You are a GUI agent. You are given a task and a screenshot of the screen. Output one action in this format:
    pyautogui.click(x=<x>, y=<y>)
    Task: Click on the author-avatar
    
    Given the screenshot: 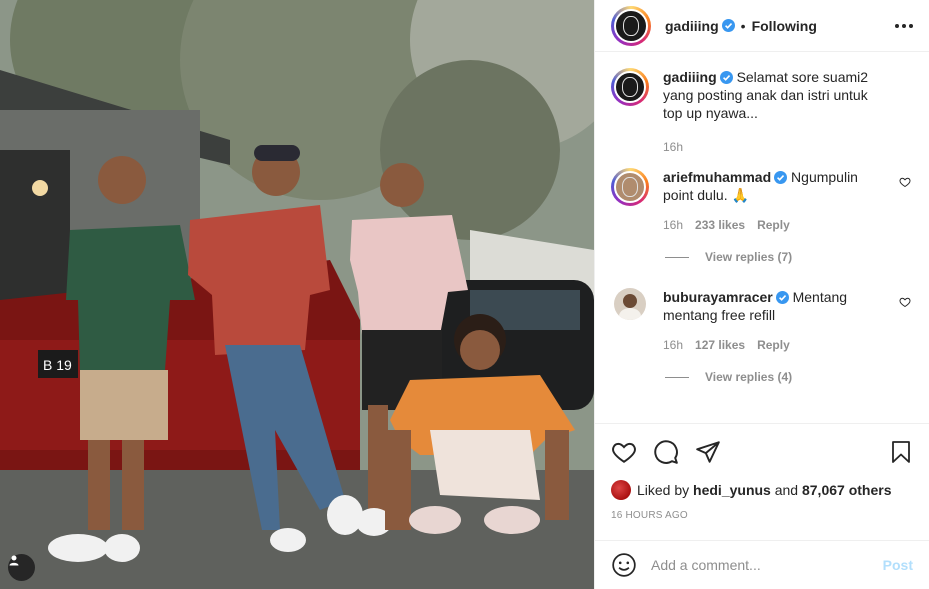 What is the action you would take?
    pyautogui.click(x=631, y=25)
    